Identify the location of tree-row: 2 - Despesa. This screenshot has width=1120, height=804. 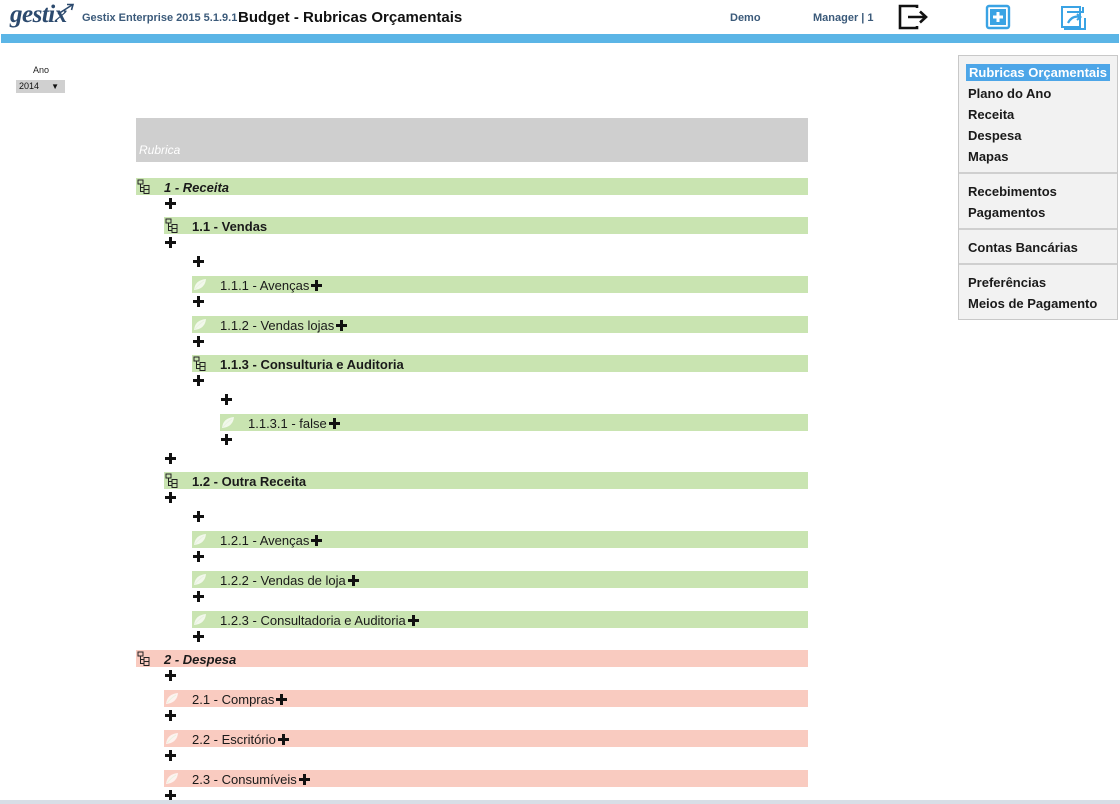
(472, 658).